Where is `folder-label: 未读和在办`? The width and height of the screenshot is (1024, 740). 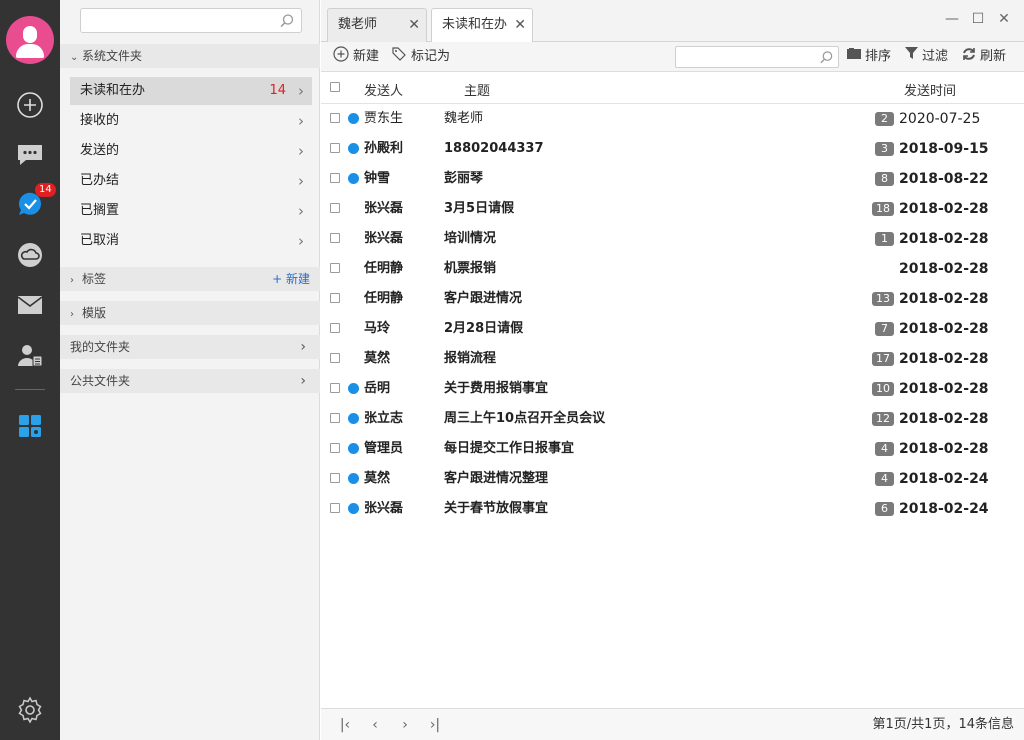 folder-label: 未读和在办 is located at coordinates (113, 90).